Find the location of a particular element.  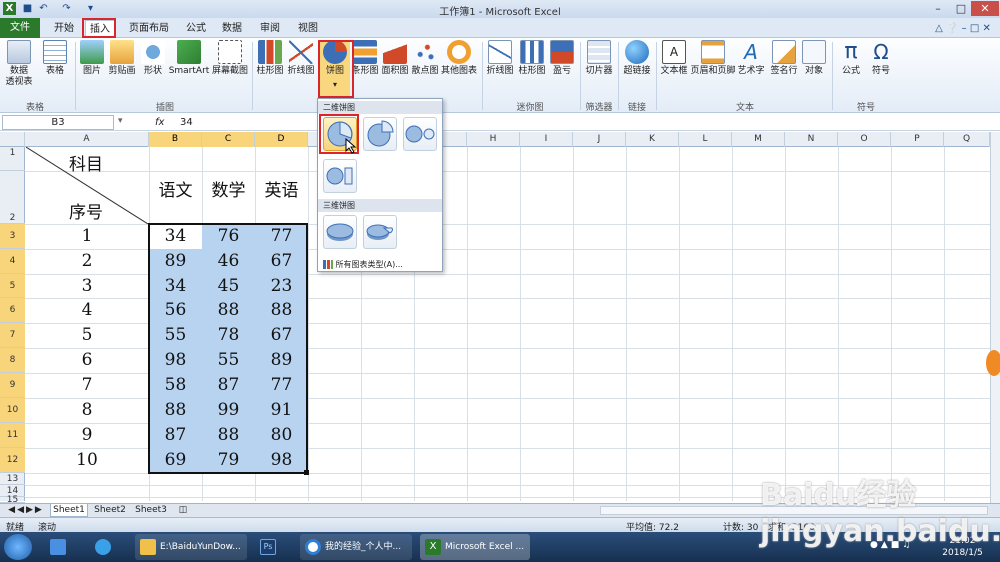

row-id-cell: 10 is located at coordinates (87, 460).